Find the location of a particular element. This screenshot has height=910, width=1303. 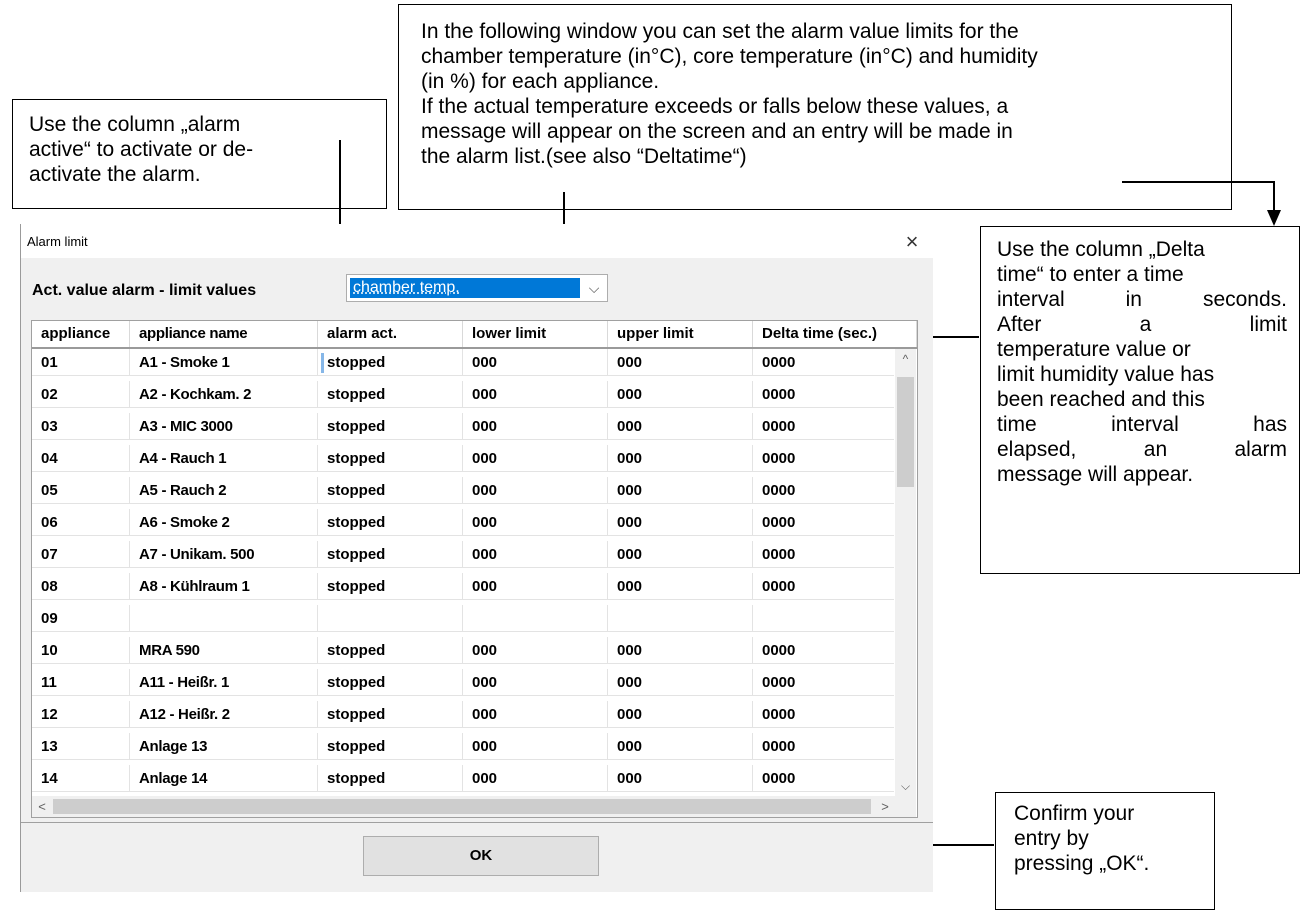

close-icon: × is located at coordinates (912, 242).